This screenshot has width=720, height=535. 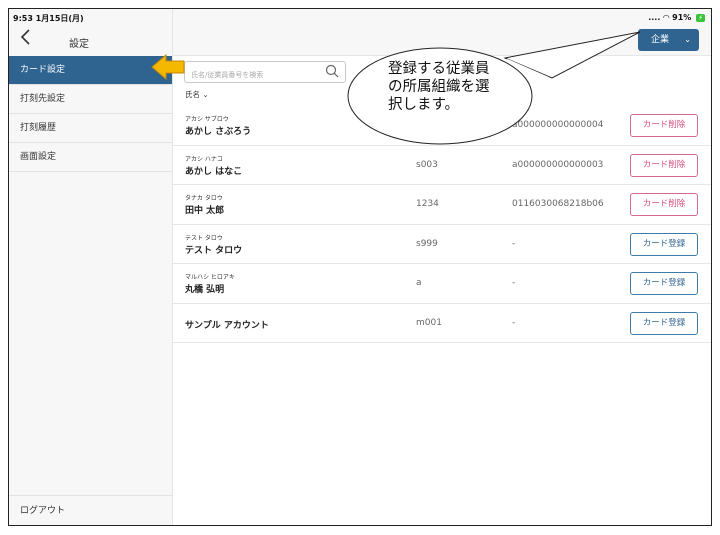 What do you see at coordinates (204, 238) in the screenshot?
I see `employee-kana: テスト タロウ` at bounding box center [204, 238].